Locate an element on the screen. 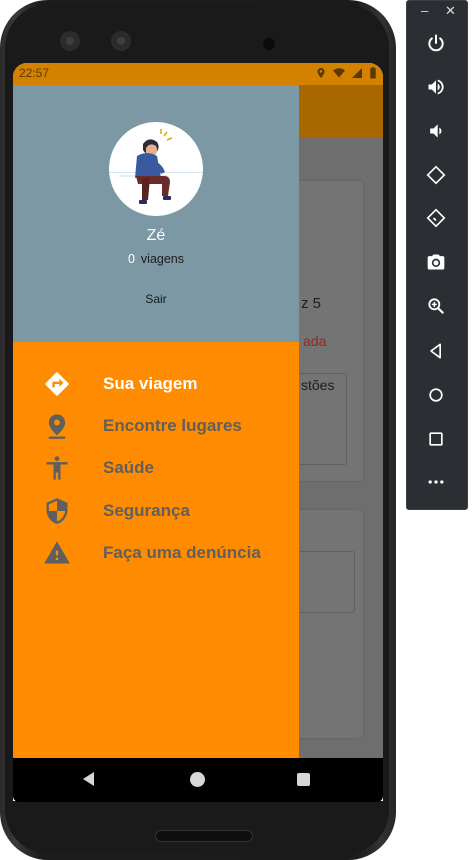  volume-up-button is located at coordinates (436, 87).